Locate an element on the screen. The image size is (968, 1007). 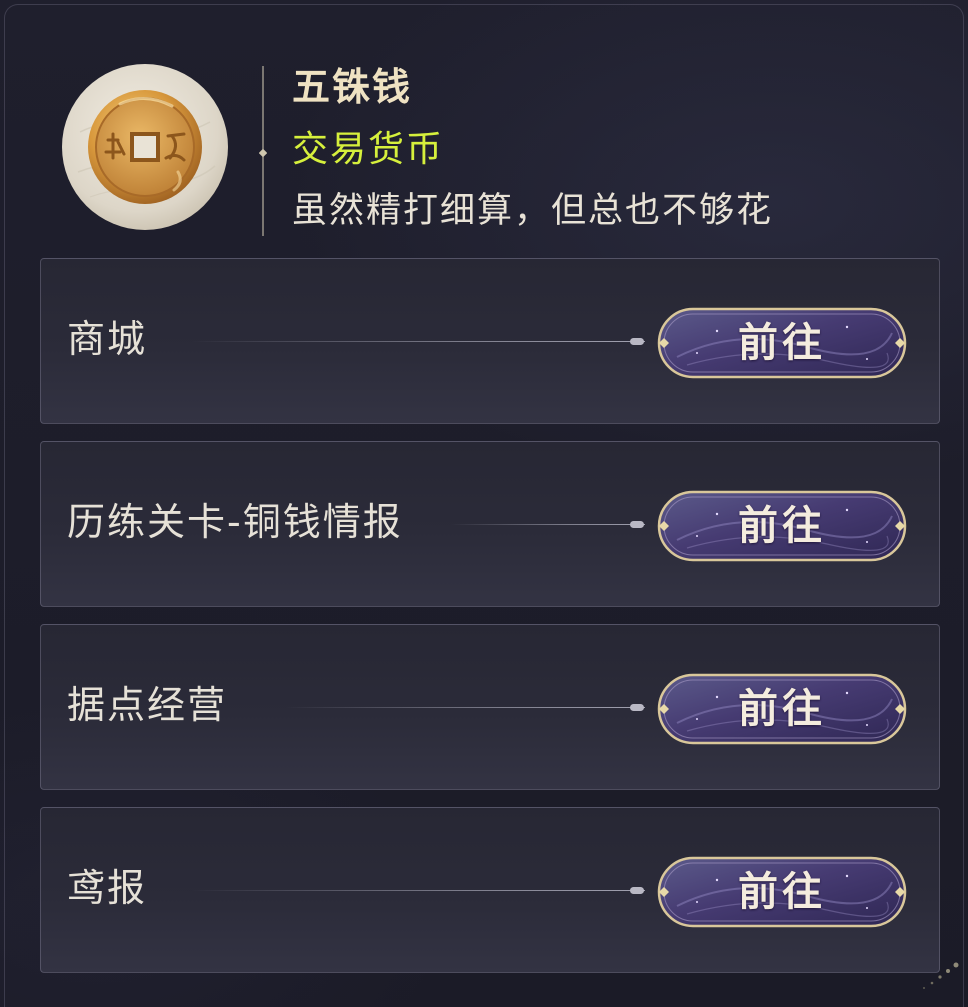
source-label: 据点经营 is located at coordinates (147, 705).